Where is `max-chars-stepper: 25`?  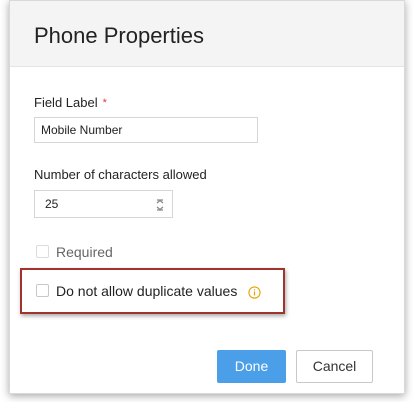 max-chars-stepper: 25 is located at coordinates (103, 204).